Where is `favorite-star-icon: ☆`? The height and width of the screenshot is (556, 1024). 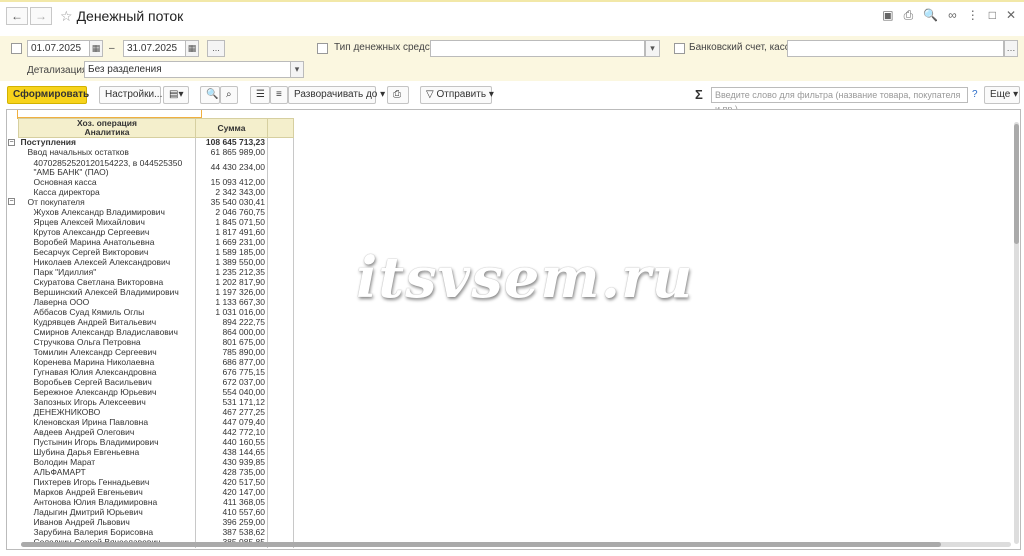
favorite-star-icon: ☆ is located at coordinates (66, 16).